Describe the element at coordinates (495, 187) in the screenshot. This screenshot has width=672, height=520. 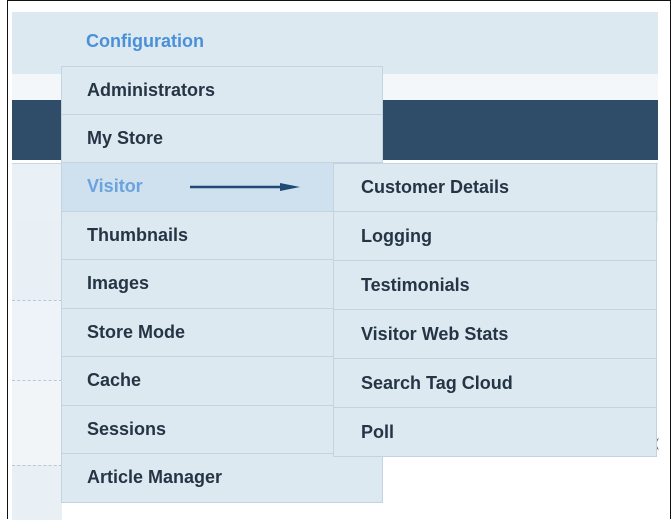
I see `submenu-item-customer-details: Customer Details` at that location.